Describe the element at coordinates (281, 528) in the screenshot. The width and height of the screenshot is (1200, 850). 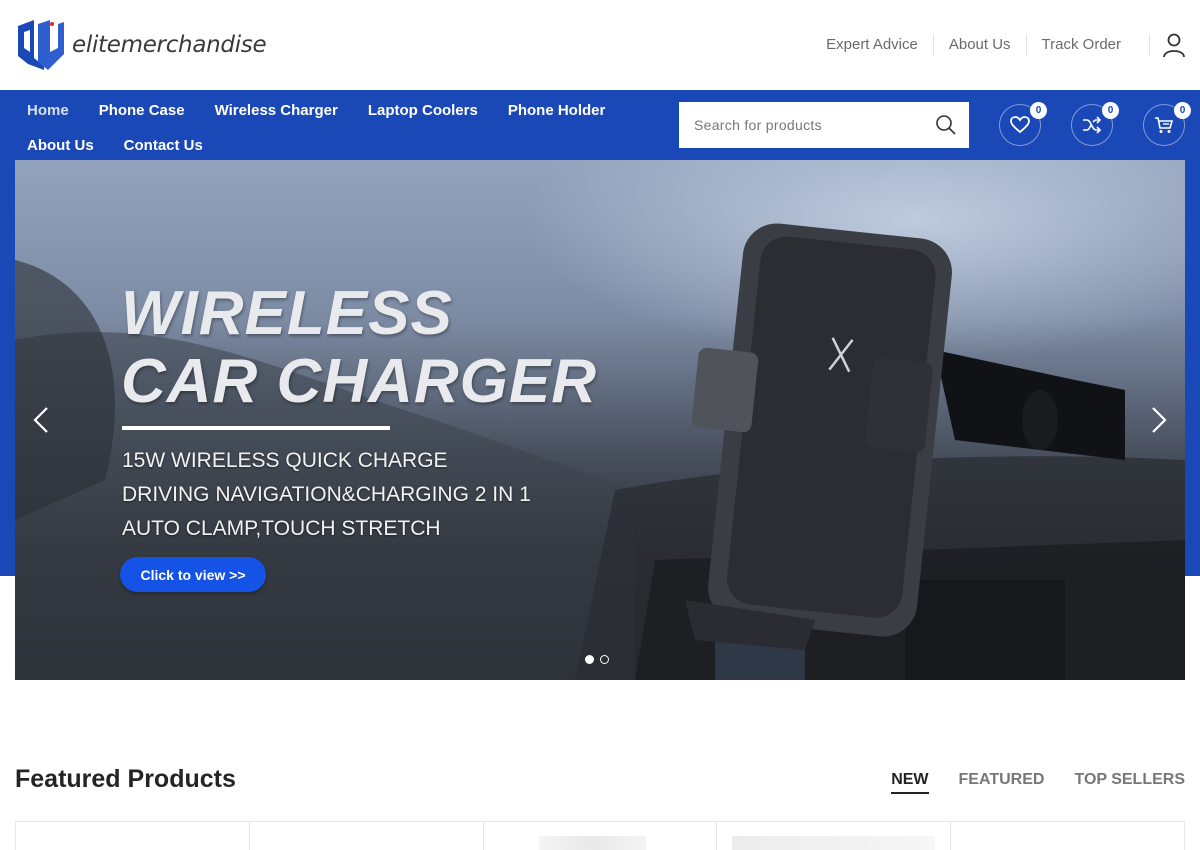
I see `hero-feature: AUTO CLAMP,TOUCH STRETCH` at that location.